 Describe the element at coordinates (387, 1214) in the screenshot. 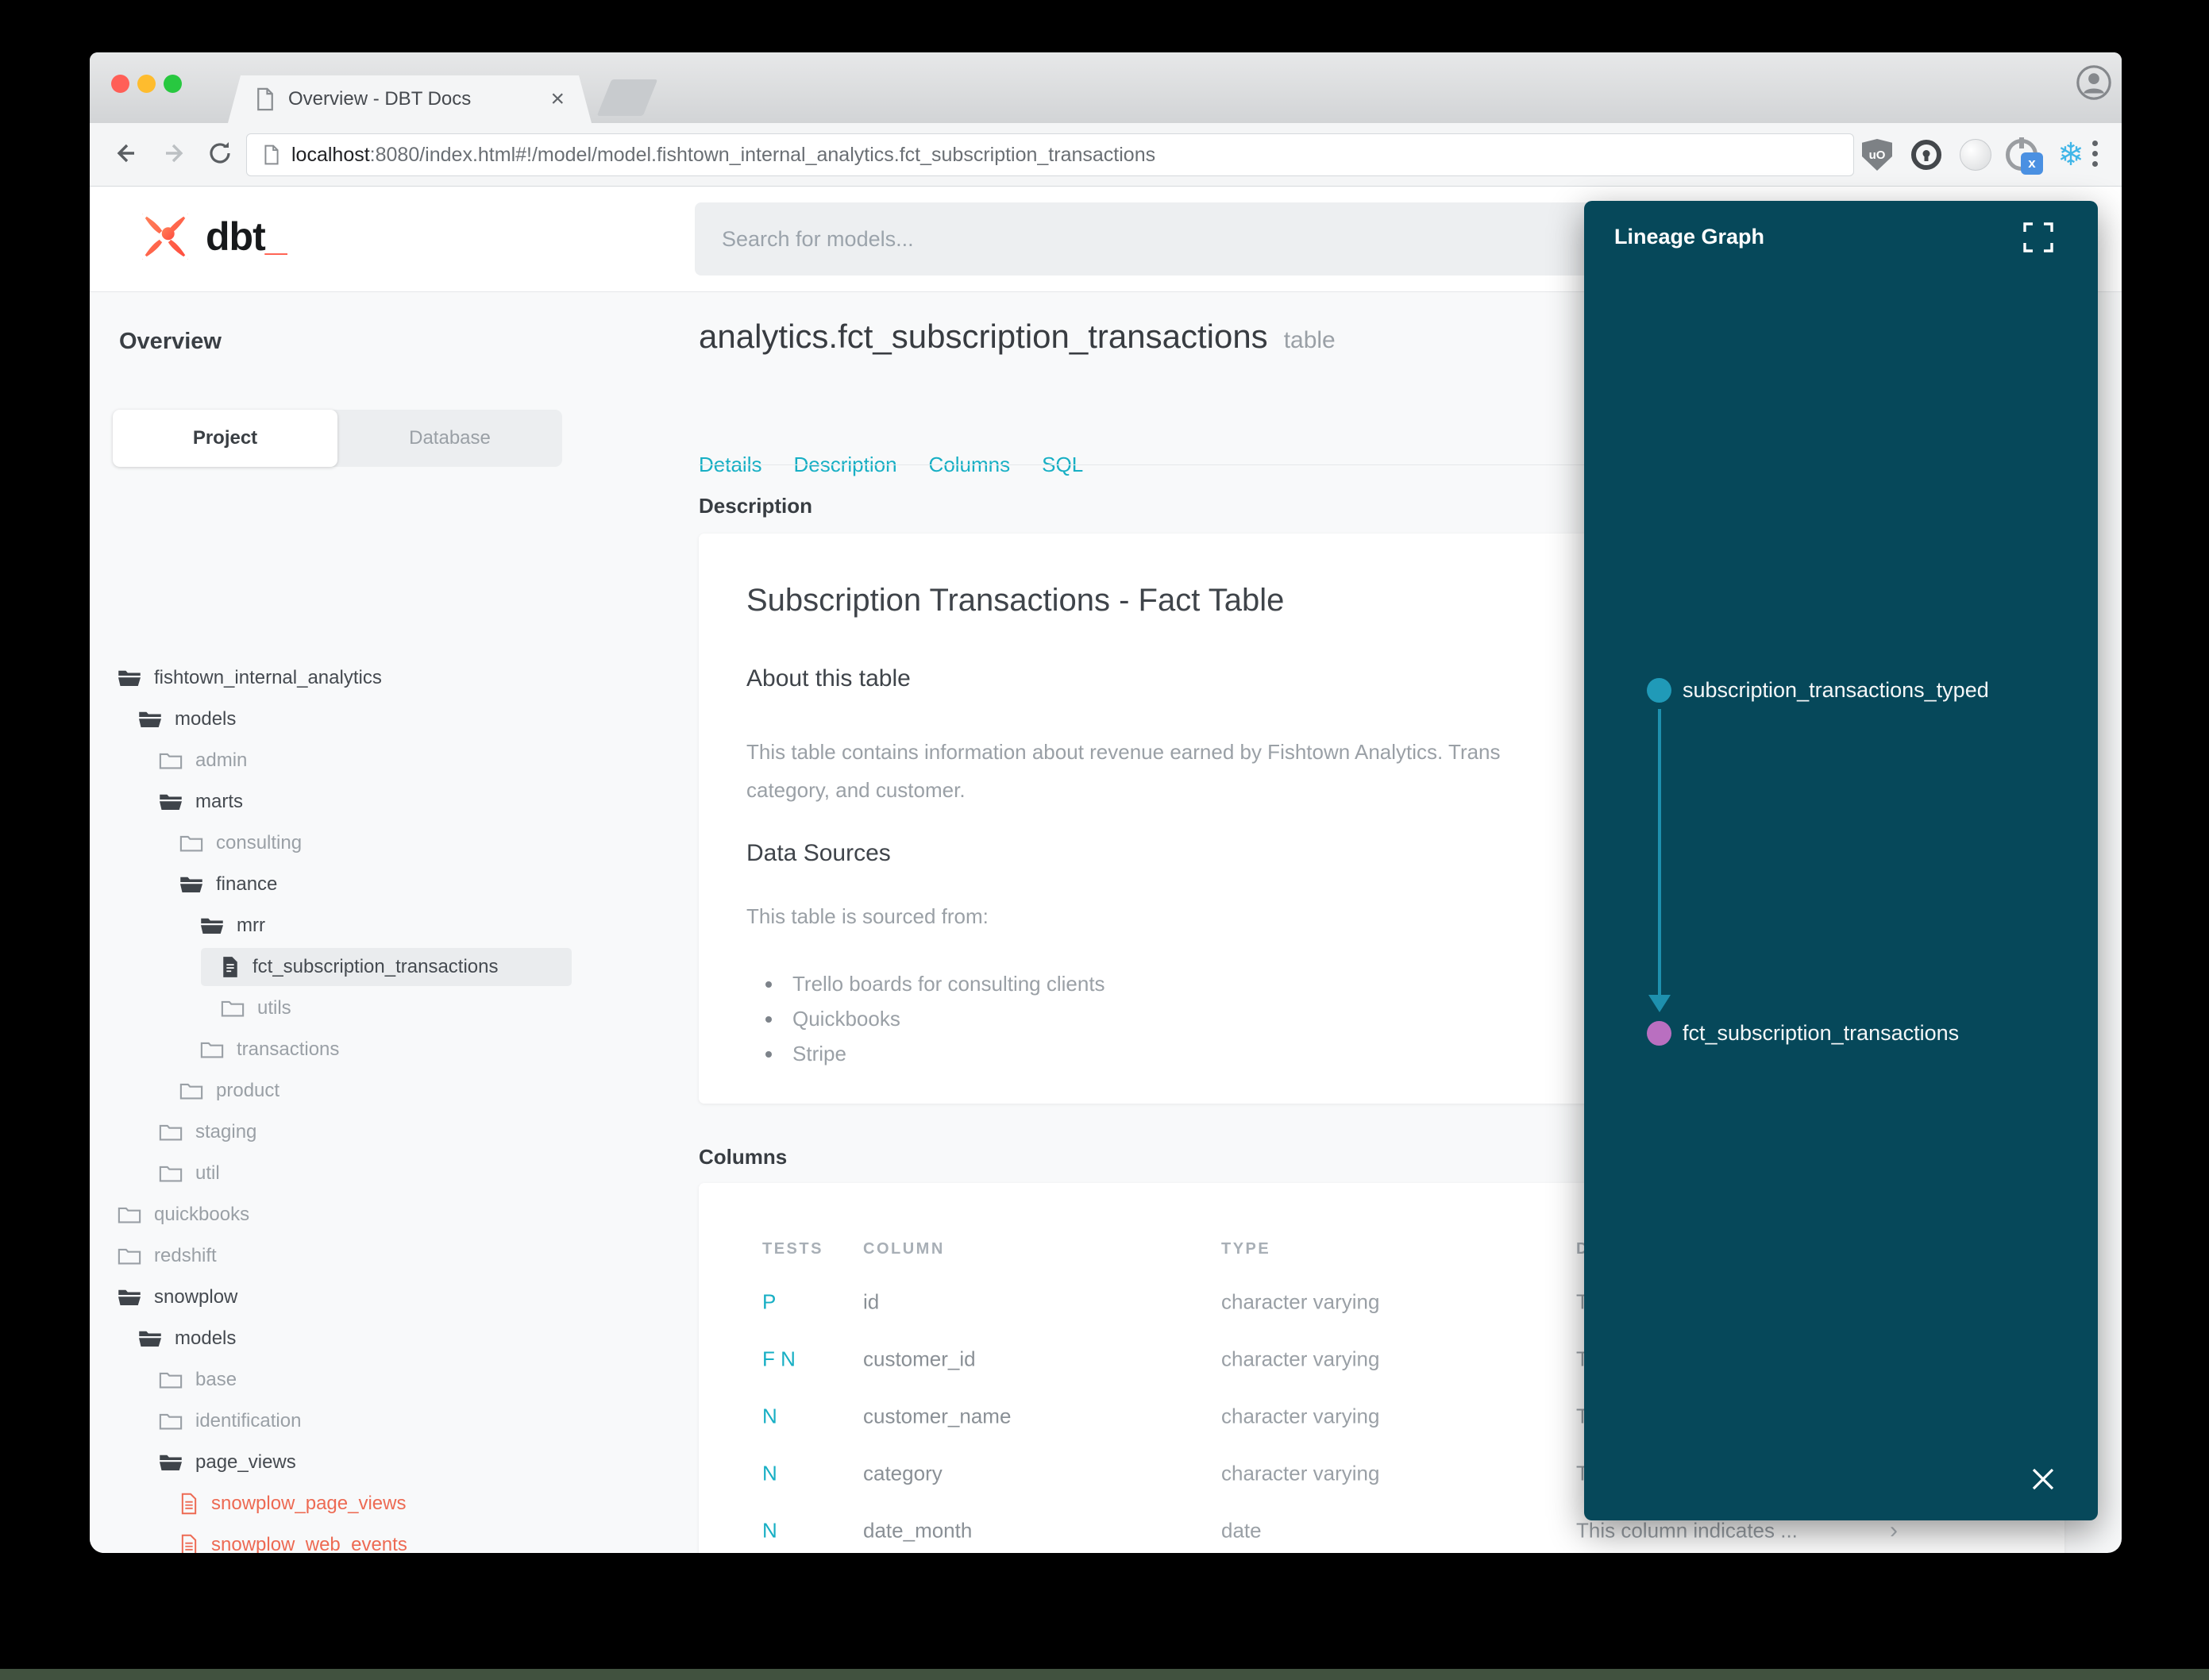

I see `tree-item-quickbooks: quickbooks` at that location.